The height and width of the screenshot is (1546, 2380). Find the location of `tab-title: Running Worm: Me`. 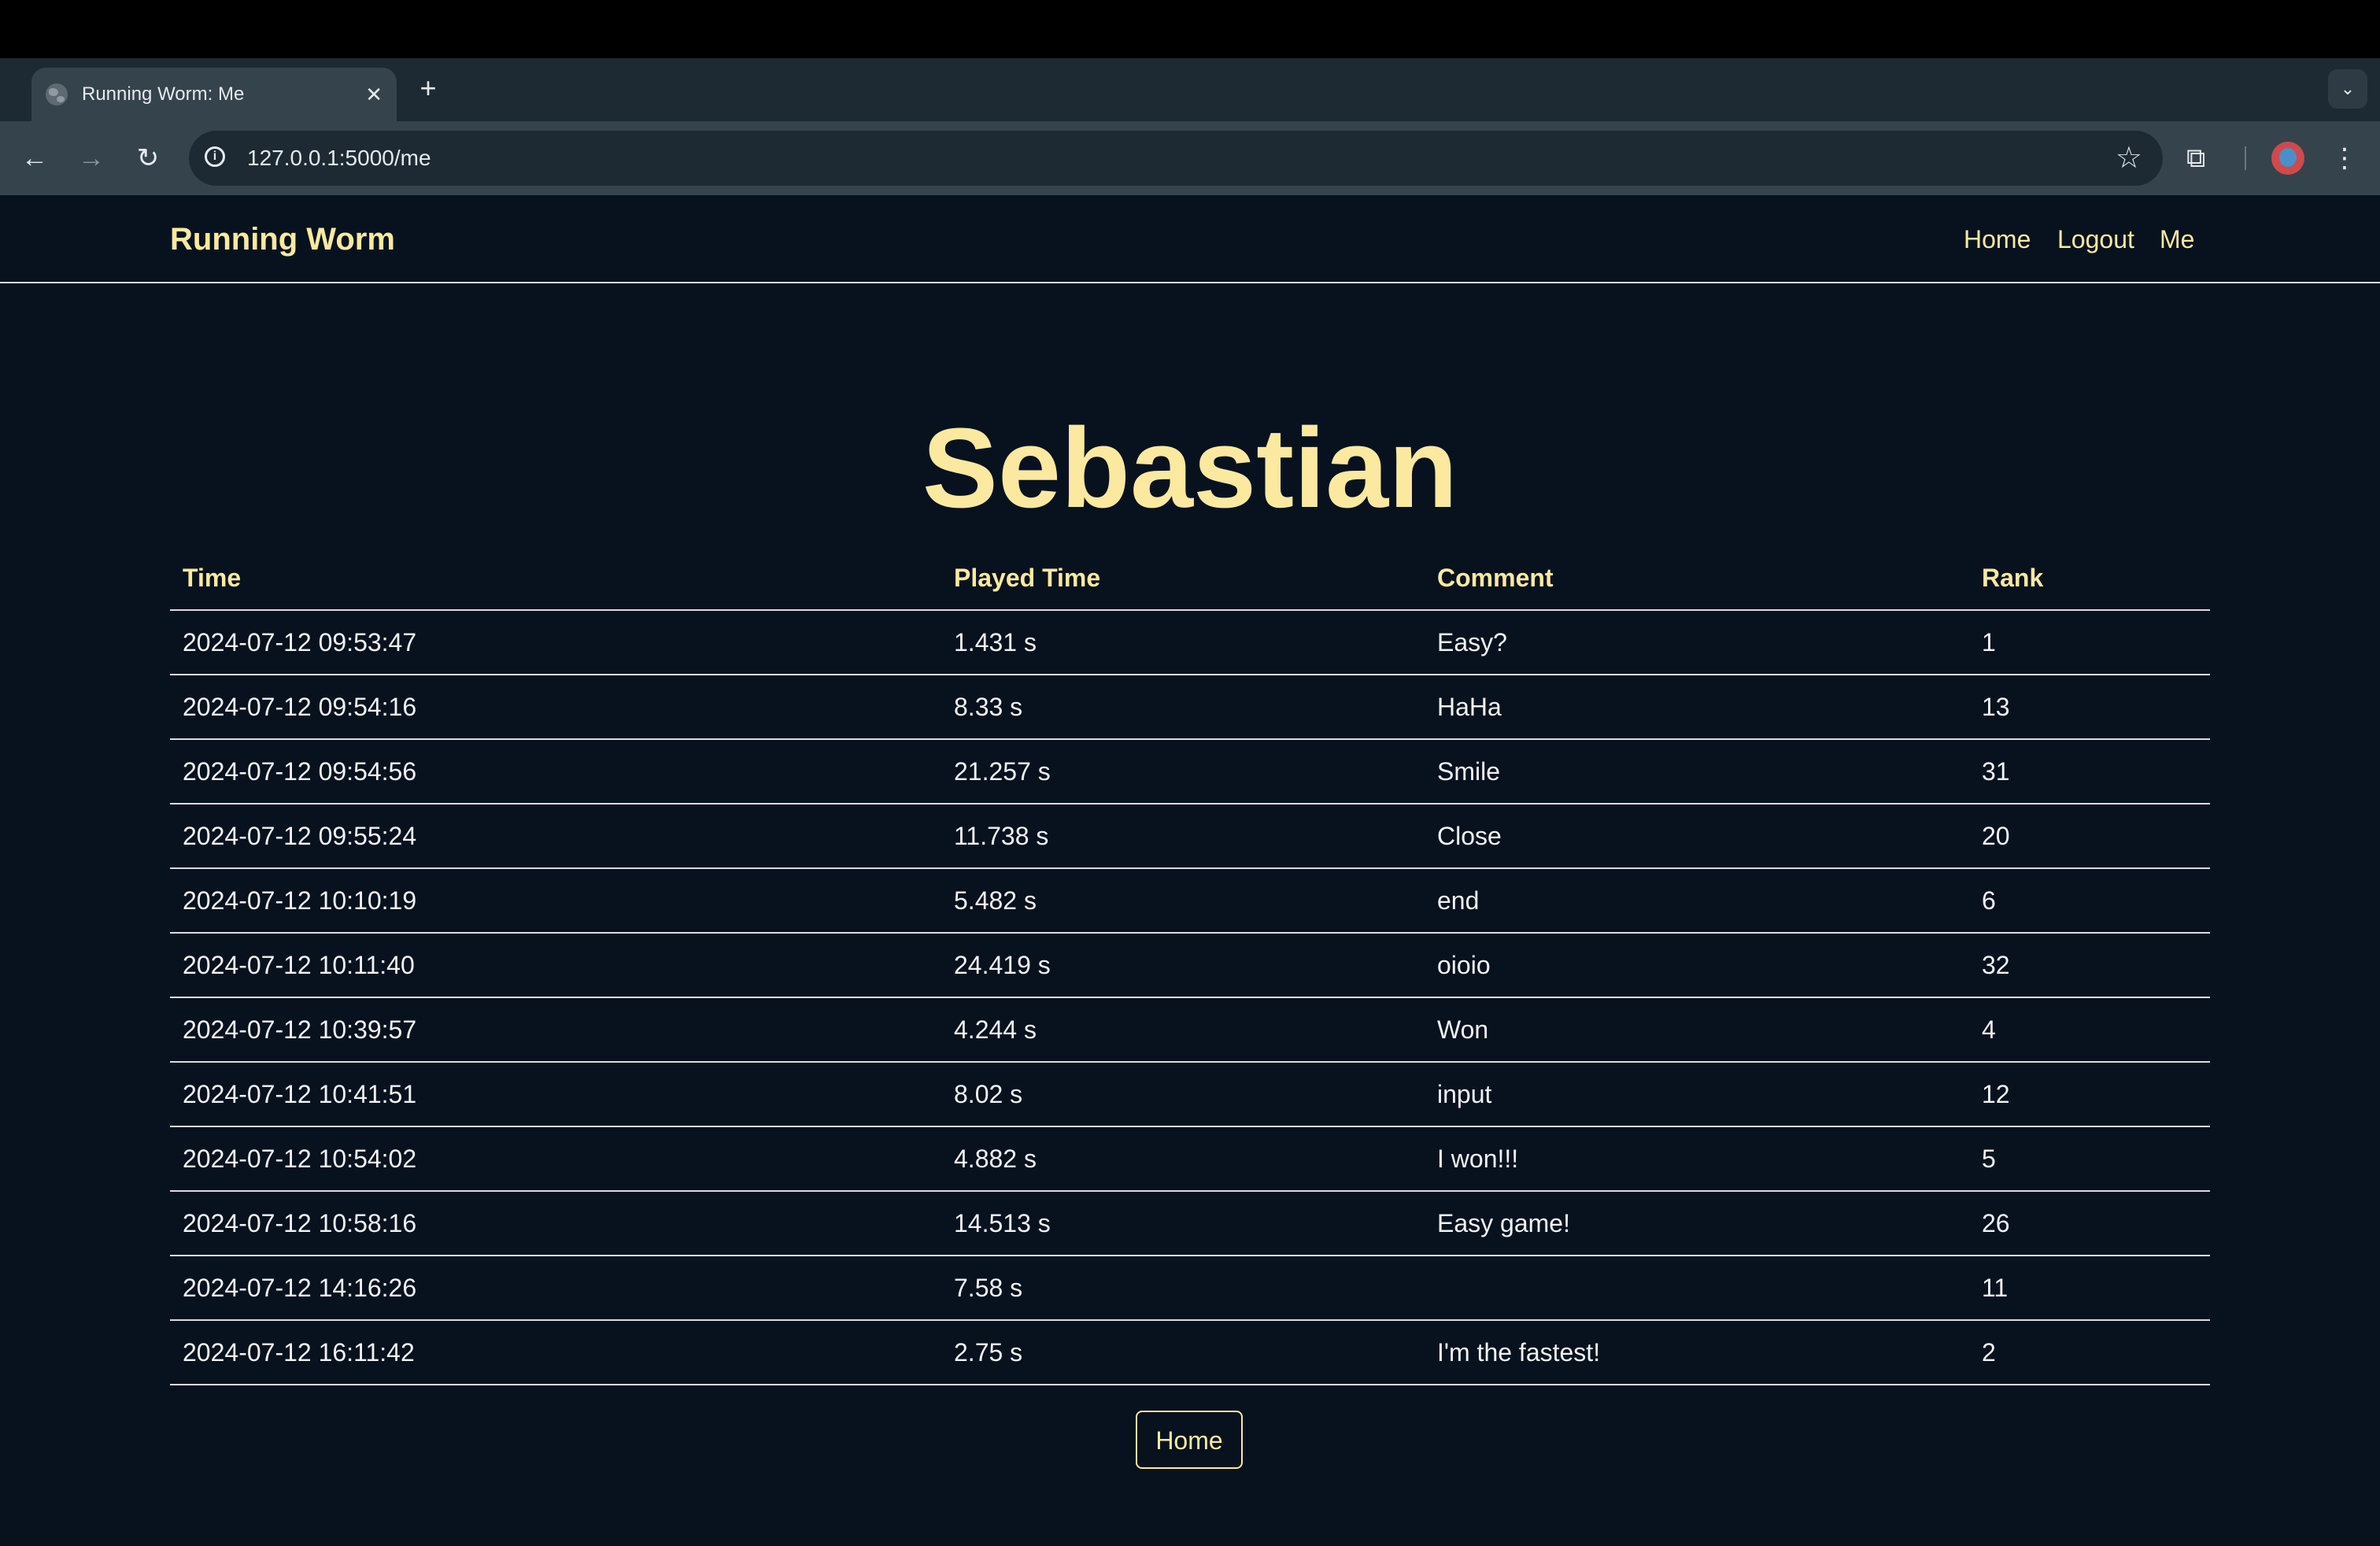

tab-title: Running Worm: Me is located at coordinates (163, 94).